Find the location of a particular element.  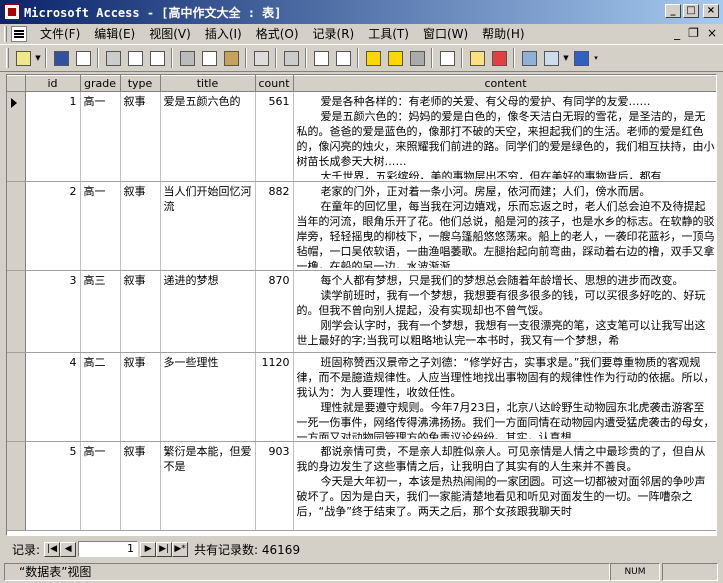

menu-help: 帮助(H) is located at coordinates (503, 34).